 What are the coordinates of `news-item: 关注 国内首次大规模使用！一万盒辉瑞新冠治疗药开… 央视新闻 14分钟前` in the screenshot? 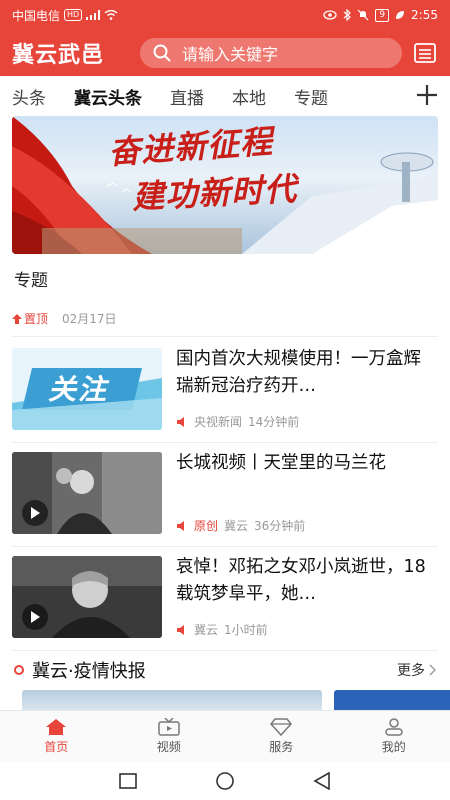 It's located at (225, 389).